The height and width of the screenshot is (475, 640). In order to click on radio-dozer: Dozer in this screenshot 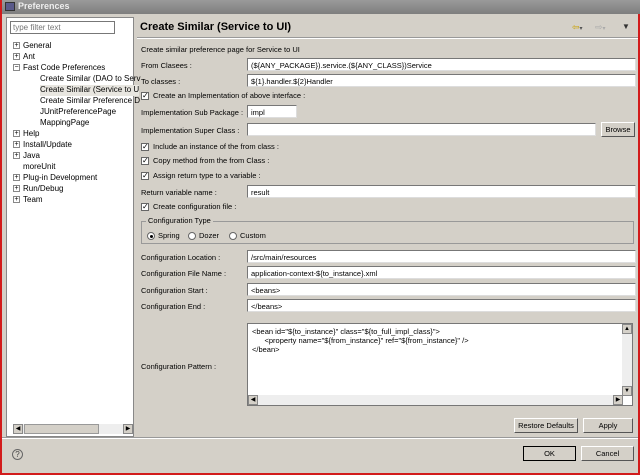, I will do `click(204, 236)`.